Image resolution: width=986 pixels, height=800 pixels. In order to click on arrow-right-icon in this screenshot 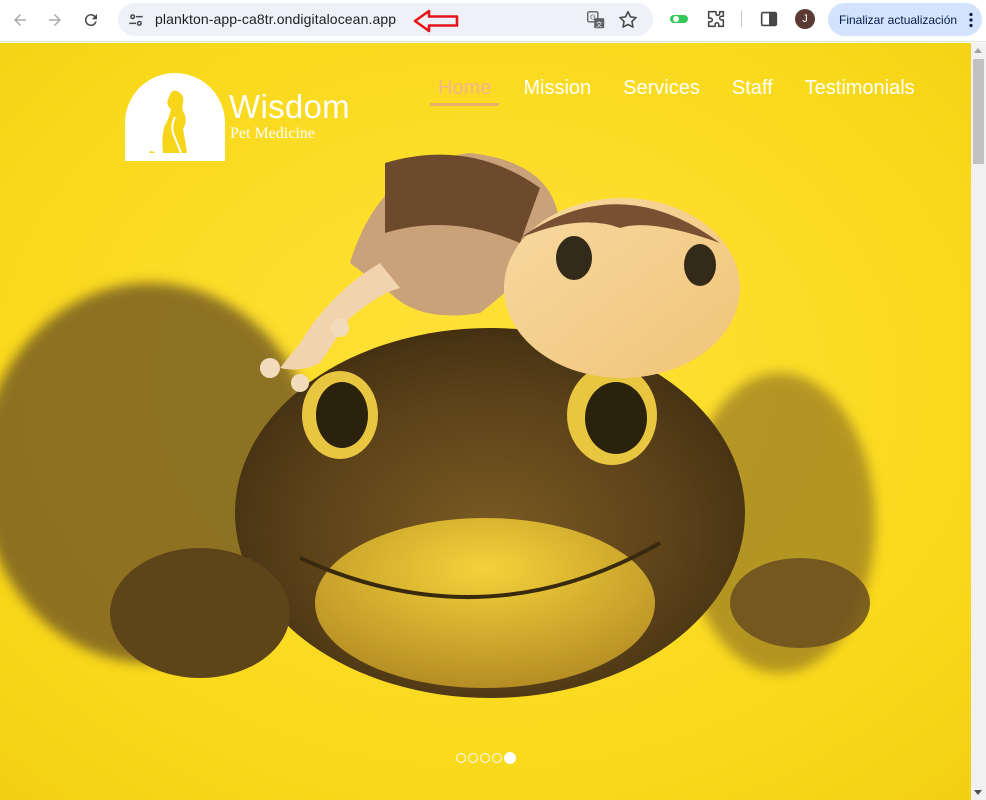, I will do `click(55, 20)`.